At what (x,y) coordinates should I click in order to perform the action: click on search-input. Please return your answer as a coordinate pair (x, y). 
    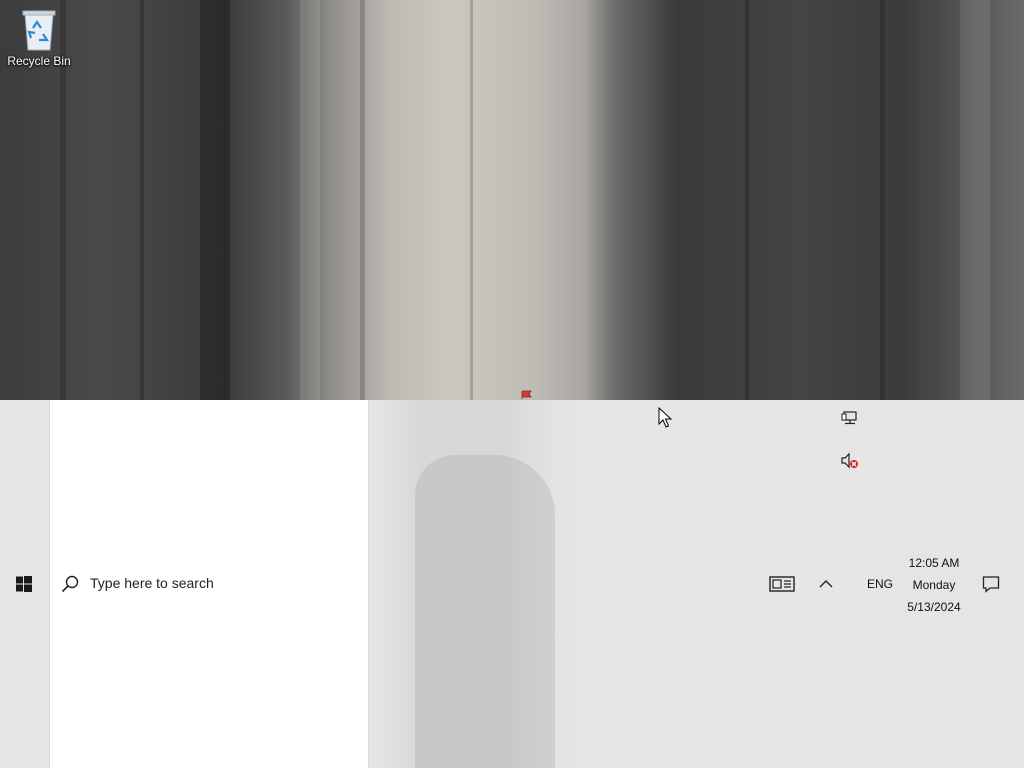
    Looking at the image, I should click on (220, 583).